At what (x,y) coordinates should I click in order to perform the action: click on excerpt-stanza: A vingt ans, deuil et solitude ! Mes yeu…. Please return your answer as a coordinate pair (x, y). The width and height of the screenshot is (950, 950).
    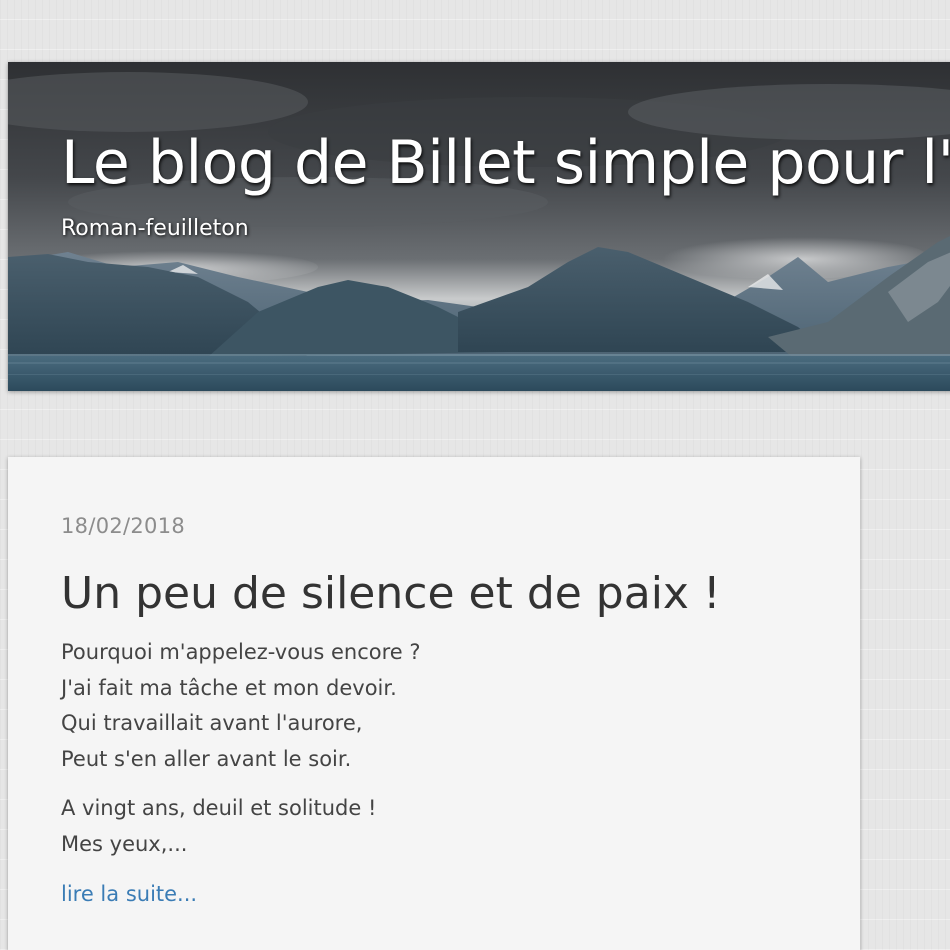
    Looking at the image, I should click on (441, 826).